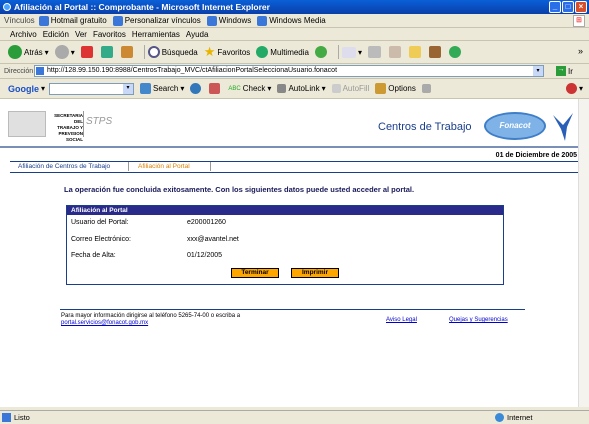  Describe the element at coordinates (156, 34) in the screenshot. I see `menu-herramientas: Herramientas` at that location.